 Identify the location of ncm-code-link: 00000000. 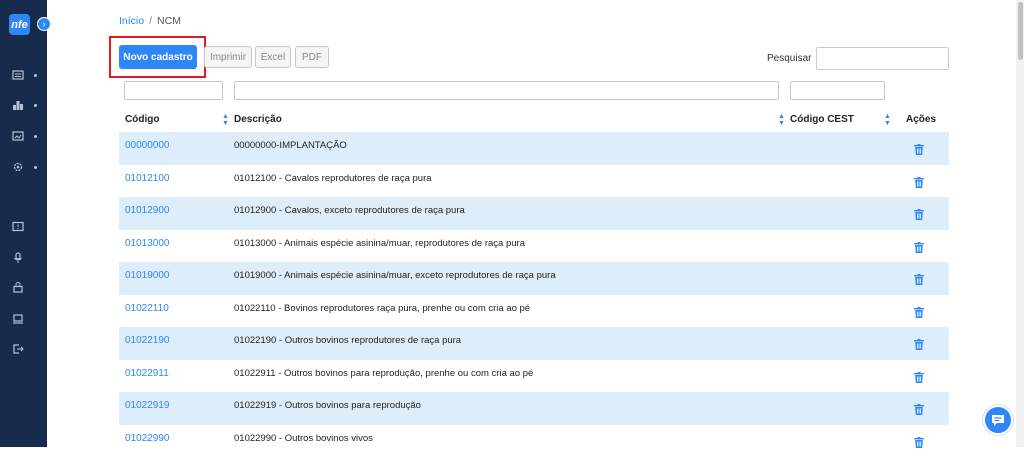
(147, 145).